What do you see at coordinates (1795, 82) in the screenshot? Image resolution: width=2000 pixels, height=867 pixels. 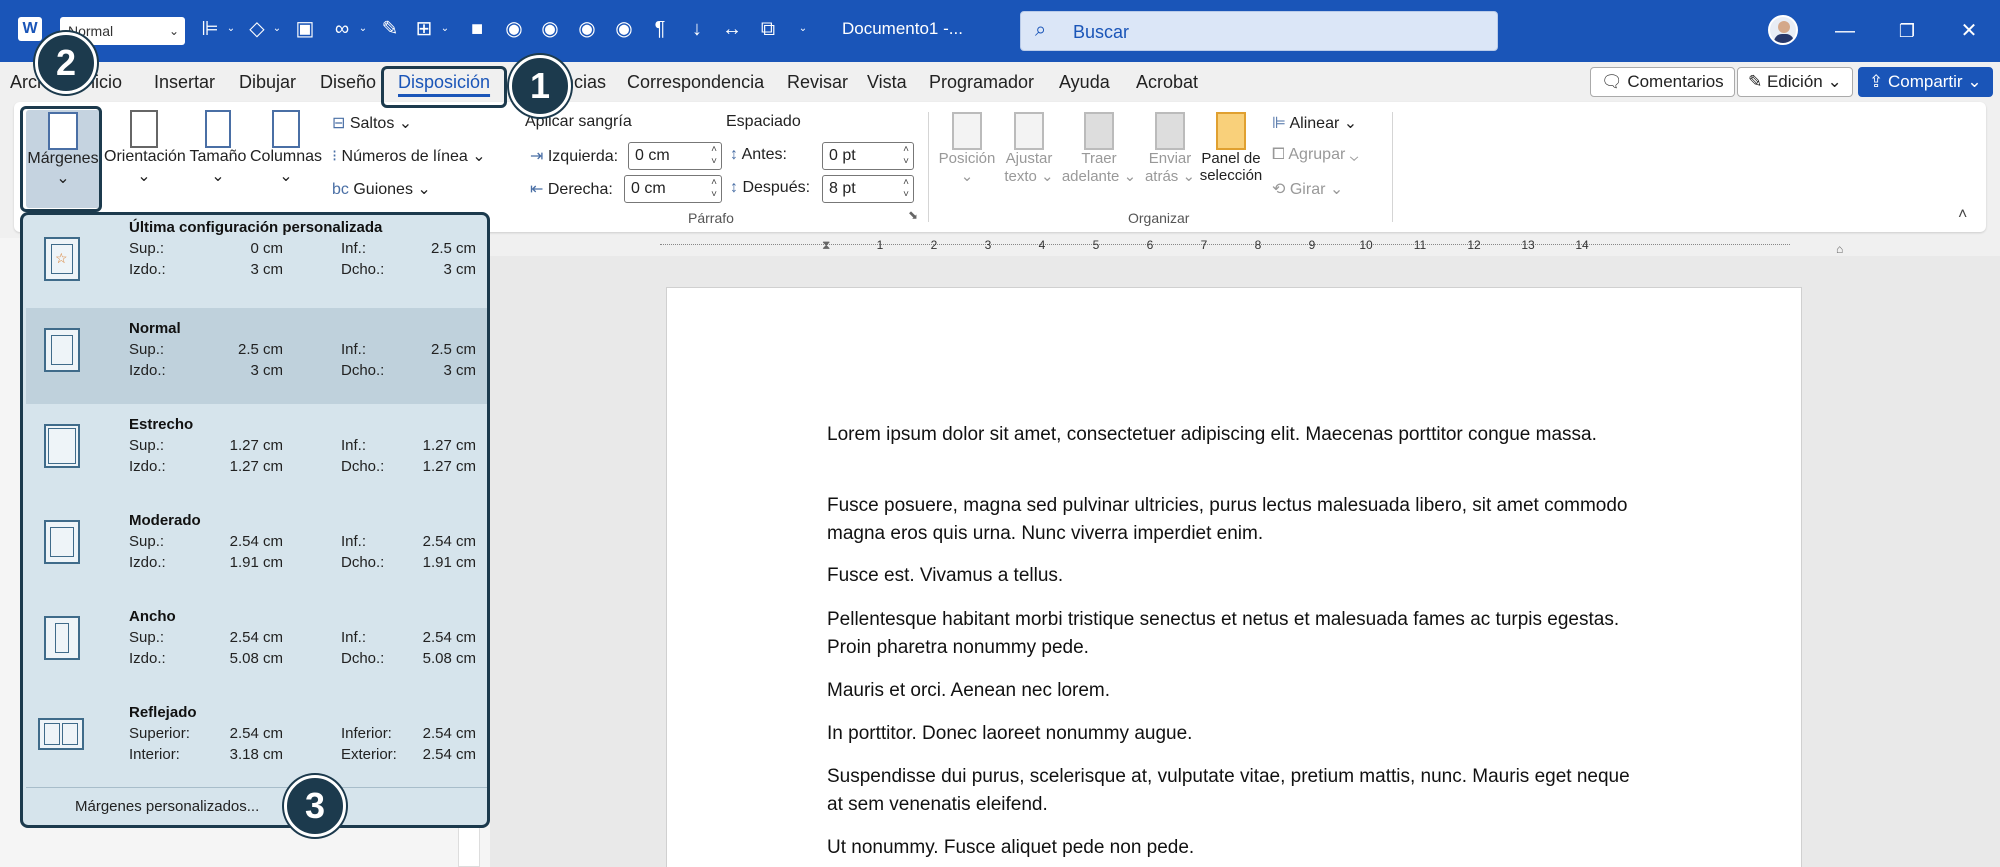 I see `editing-button: ✎ Edición ⌄` at bounding box center [1795, 82].